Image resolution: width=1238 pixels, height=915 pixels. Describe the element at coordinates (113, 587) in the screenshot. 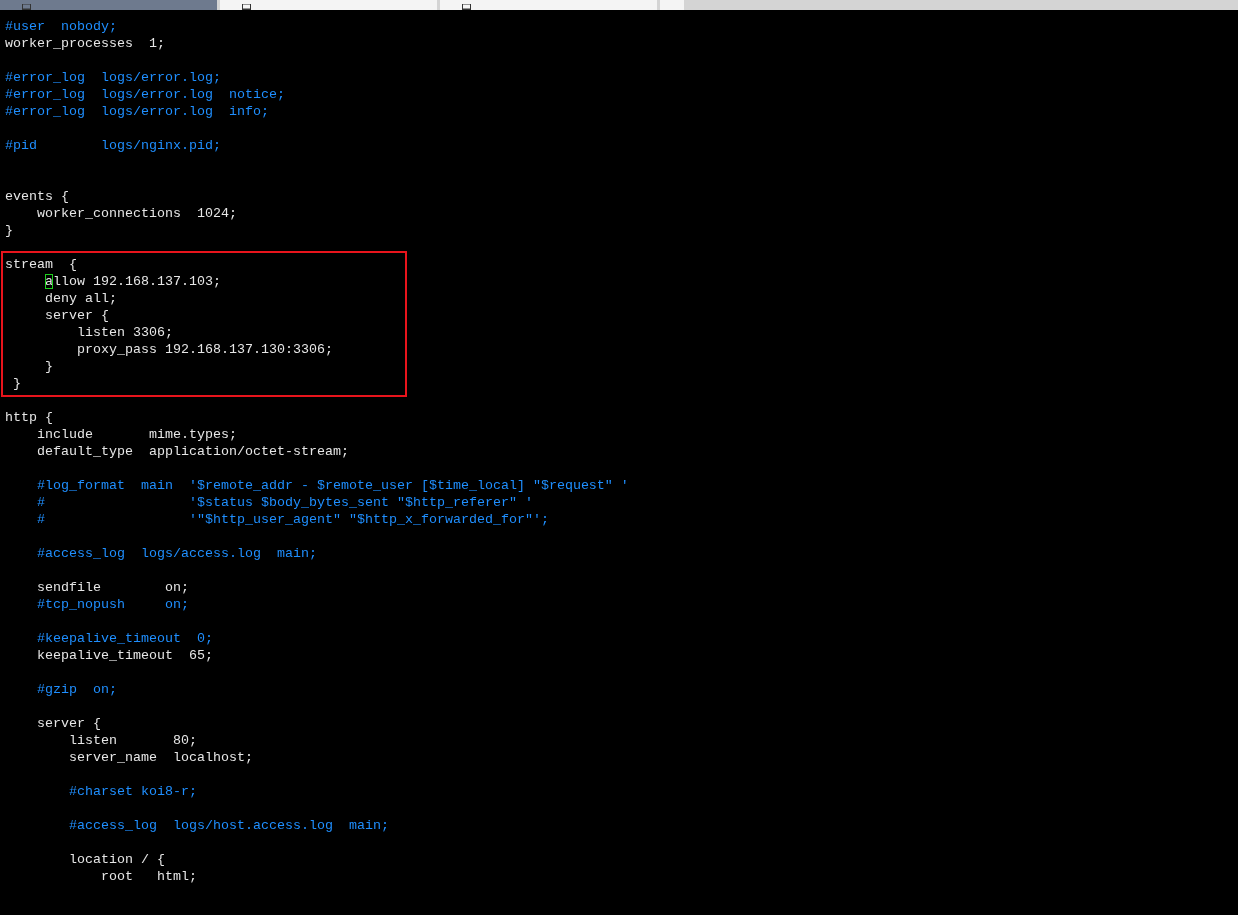

I see `code-line: sendfile on;` at that location.